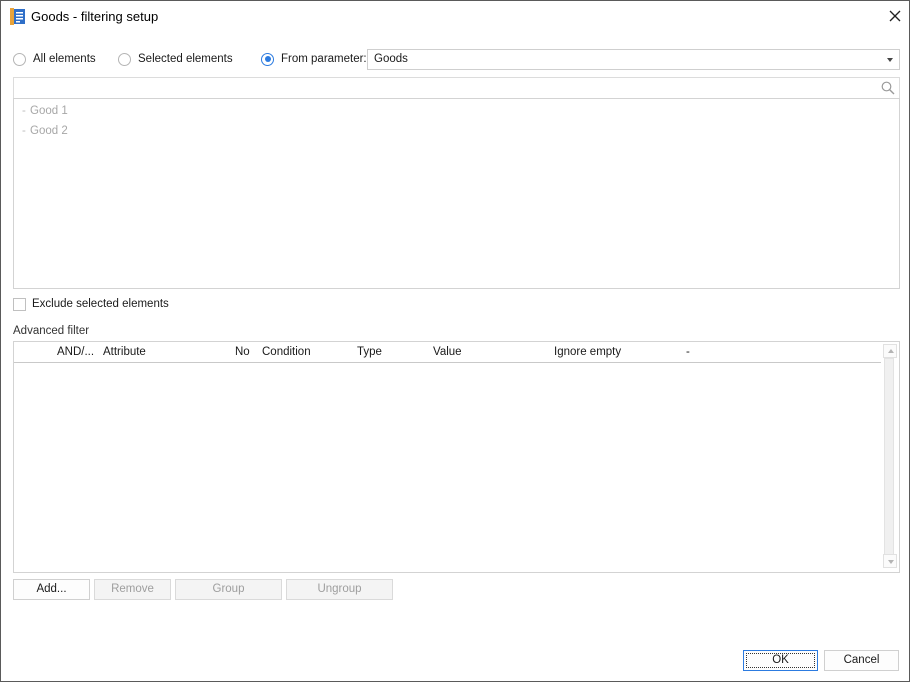 This screenshot has width=910, height=682. What do you see at coordinates (17, 16) in the screenshot?
I see `report-app-icon` at bounding box center [17, 16].